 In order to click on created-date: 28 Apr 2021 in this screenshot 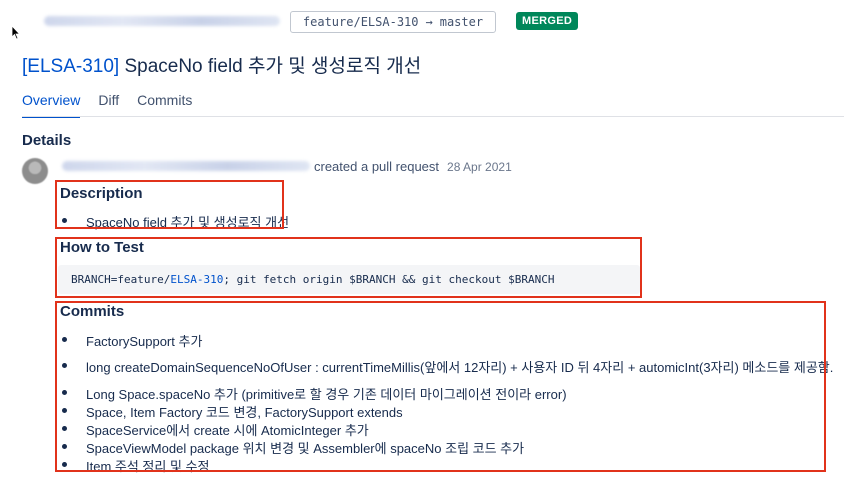, I will do `click(479, 167)`.